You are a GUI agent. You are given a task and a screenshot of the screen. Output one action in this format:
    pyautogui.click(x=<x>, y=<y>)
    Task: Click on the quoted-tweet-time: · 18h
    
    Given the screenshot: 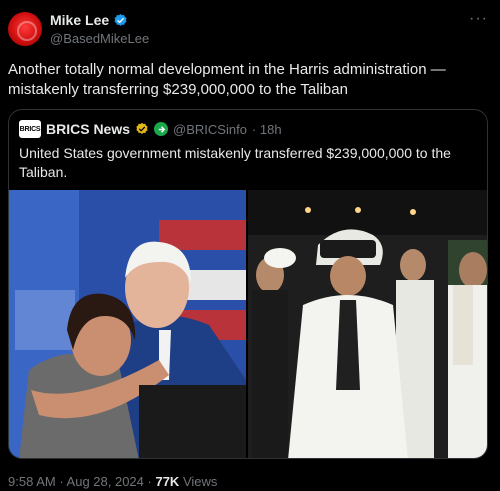 What is the action you would take?
    pyautogui.click(x=267, y=129)
    